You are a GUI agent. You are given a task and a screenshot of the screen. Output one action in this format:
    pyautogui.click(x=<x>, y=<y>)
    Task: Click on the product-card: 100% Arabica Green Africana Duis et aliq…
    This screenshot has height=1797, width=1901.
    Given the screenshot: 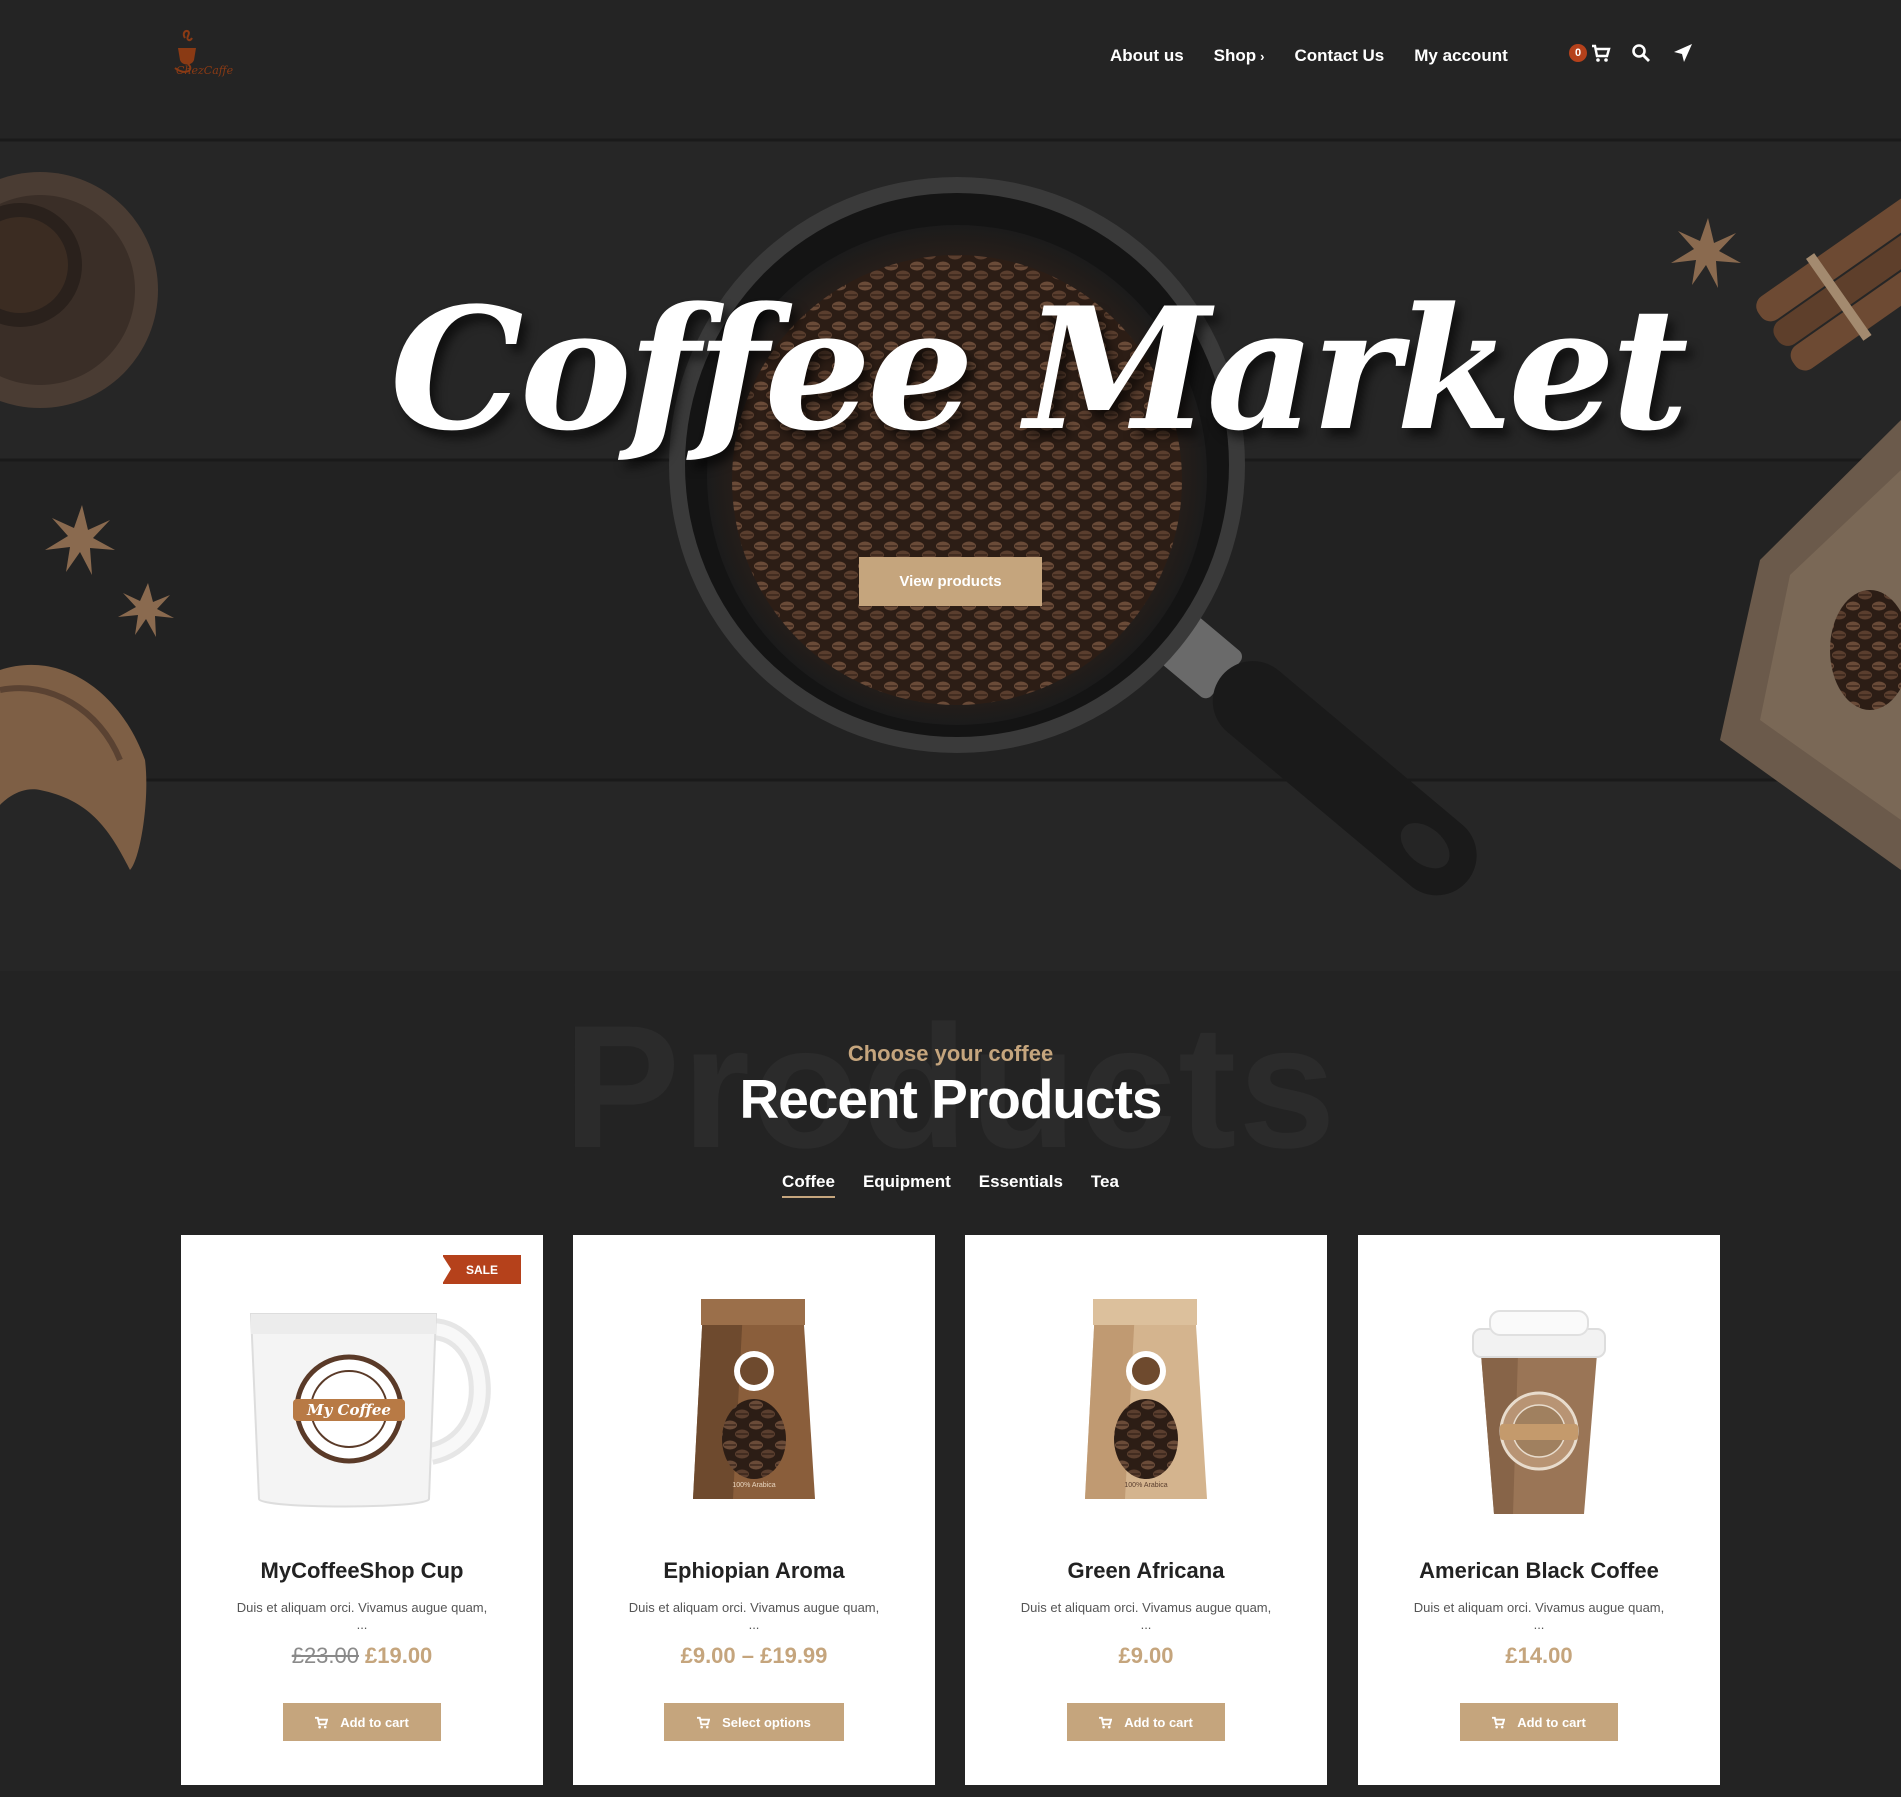 What is the action you would take?
    pyautogui.click(x=1146, y=1510)
    